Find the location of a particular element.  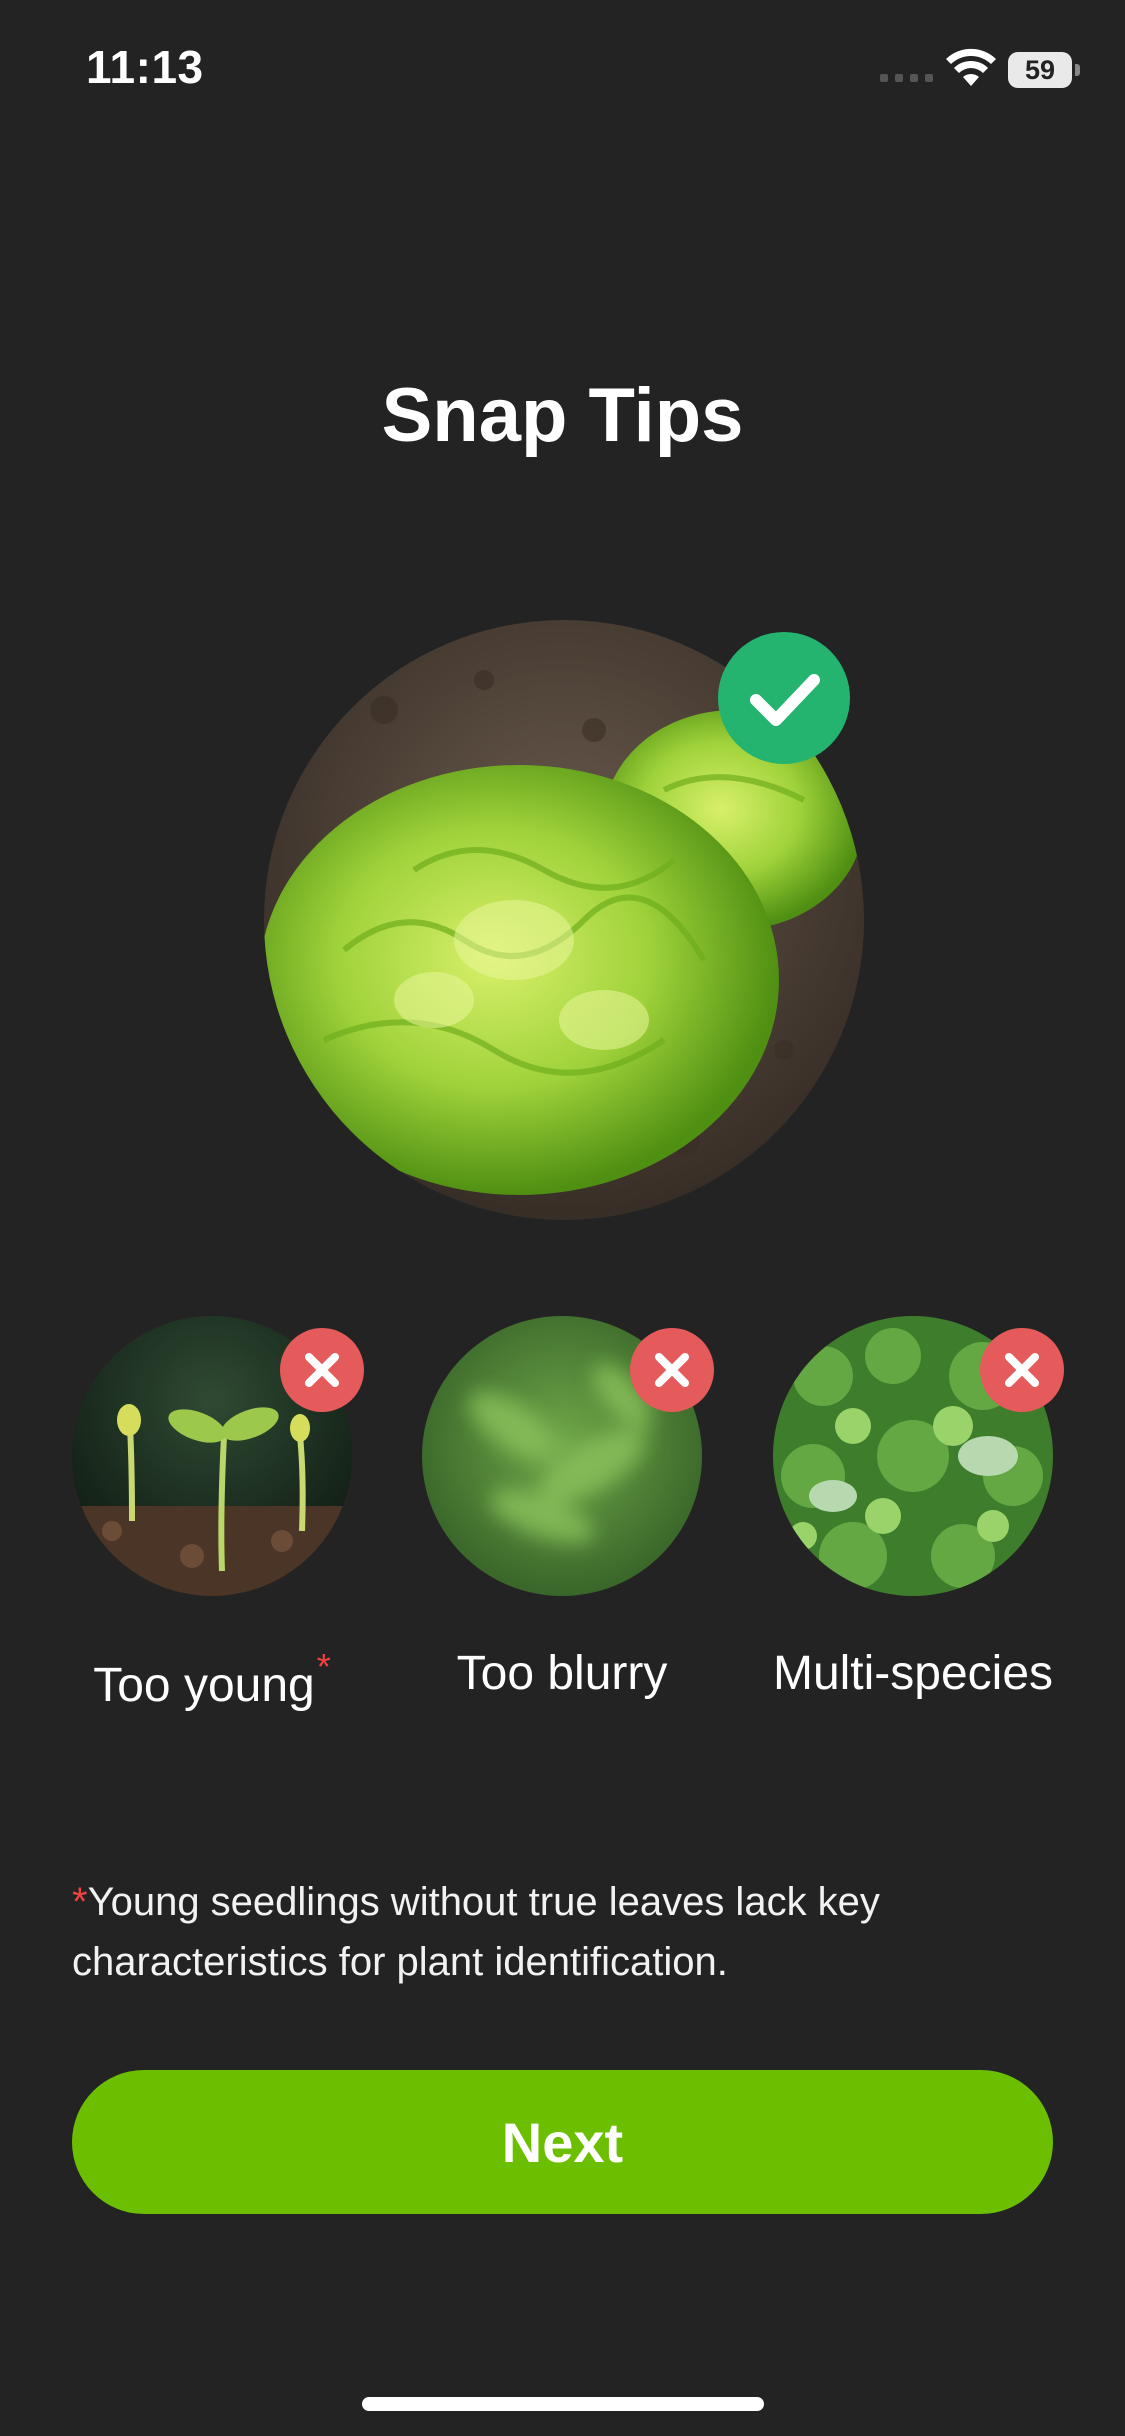

footnote-asterisk: * is located at coordinates (80, 1902).